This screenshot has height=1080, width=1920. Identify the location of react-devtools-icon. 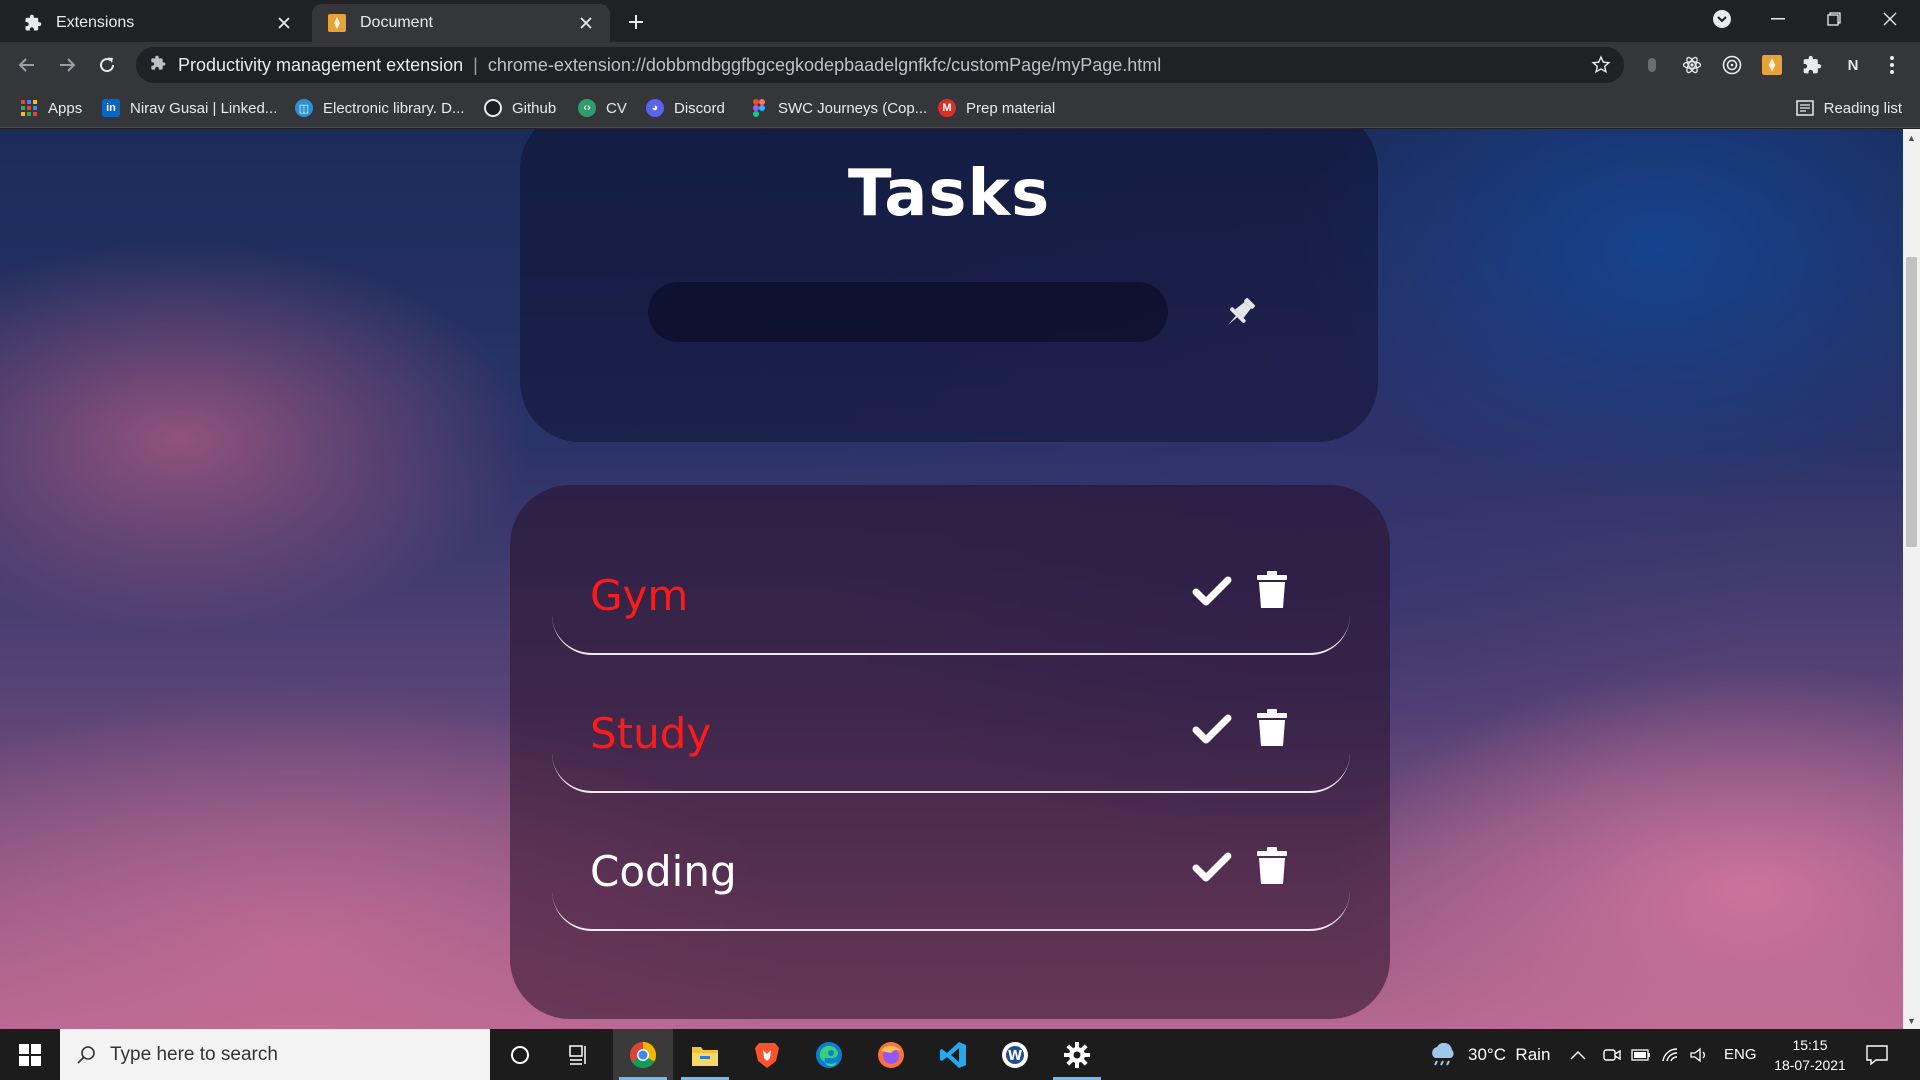
(1692, 65).